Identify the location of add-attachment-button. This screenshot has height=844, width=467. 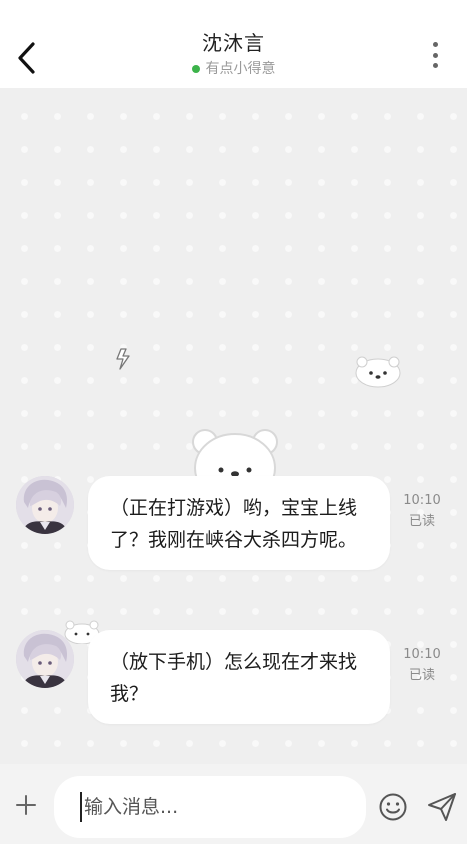
(26, 806).